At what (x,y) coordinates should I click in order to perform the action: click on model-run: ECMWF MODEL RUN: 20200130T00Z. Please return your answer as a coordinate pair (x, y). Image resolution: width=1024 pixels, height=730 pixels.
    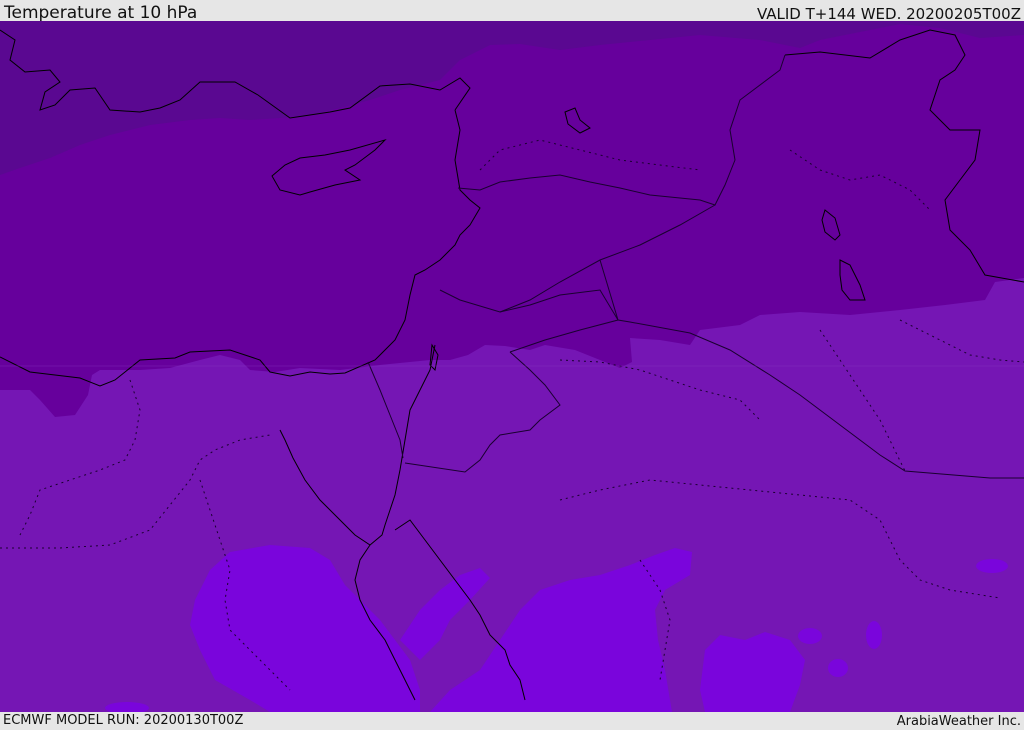
    Looking at the image, I should click on (123, 720).